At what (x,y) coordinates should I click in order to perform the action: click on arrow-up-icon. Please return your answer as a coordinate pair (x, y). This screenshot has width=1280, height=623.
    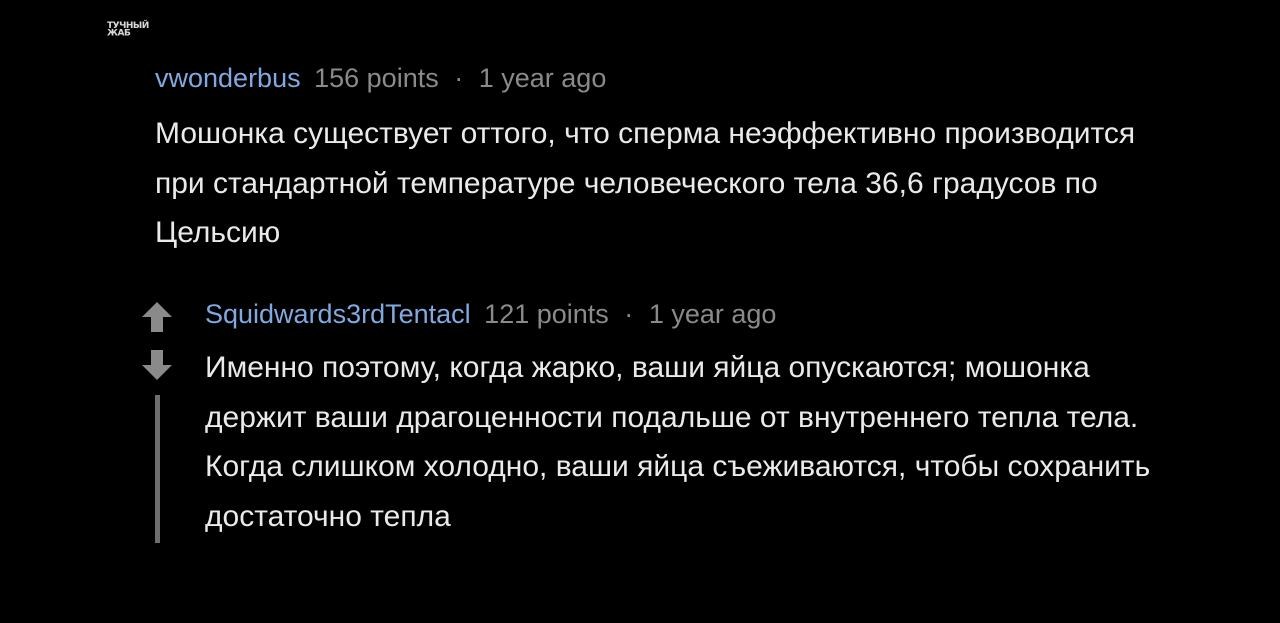
    Looking at the image, I should click on (157, 317).